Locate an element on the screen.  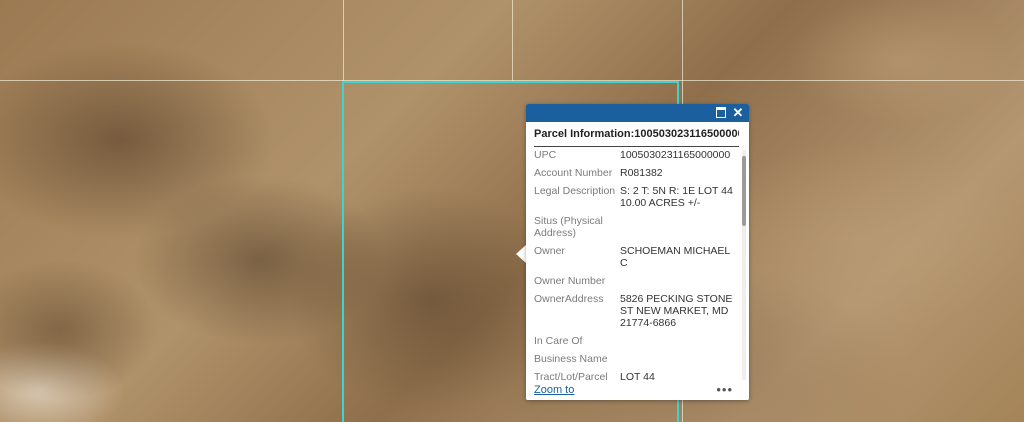
field-name: UPC is located at coordinates (545, 155).